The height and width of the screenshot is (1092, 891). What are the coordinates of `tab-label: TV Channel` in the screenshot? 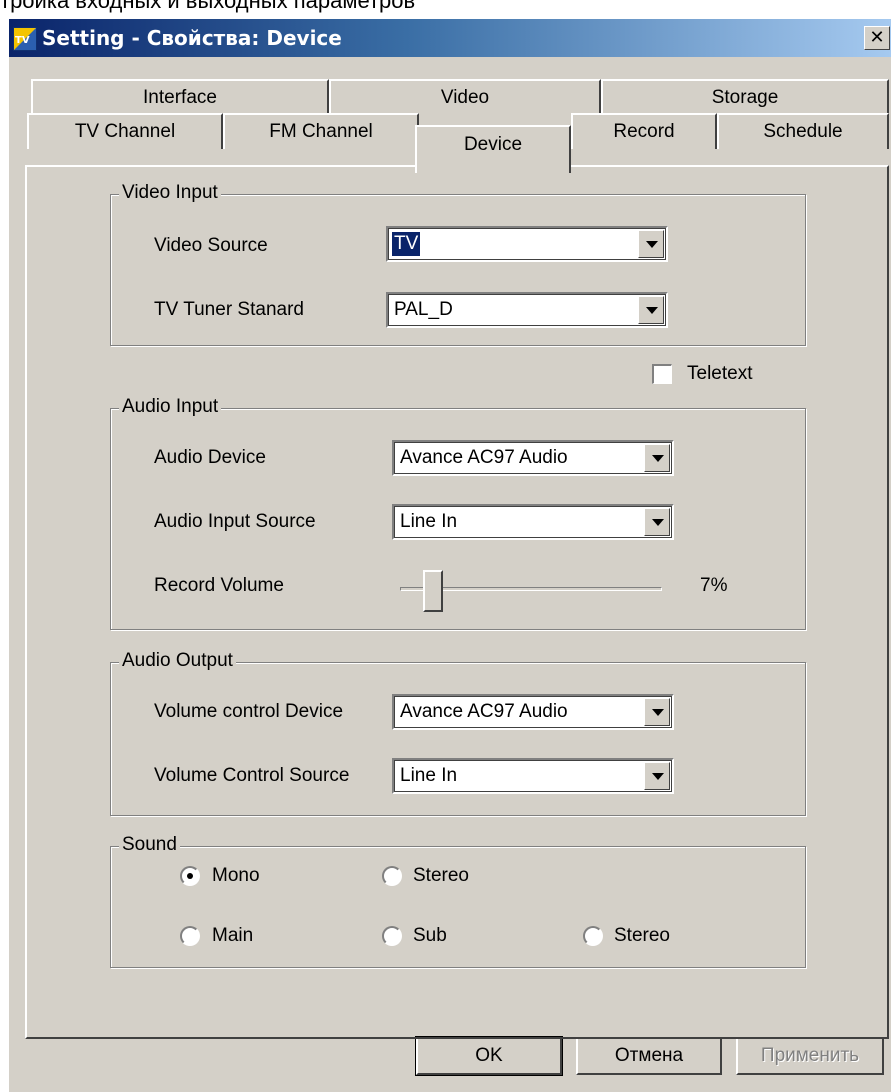 It's located at (125, 131).